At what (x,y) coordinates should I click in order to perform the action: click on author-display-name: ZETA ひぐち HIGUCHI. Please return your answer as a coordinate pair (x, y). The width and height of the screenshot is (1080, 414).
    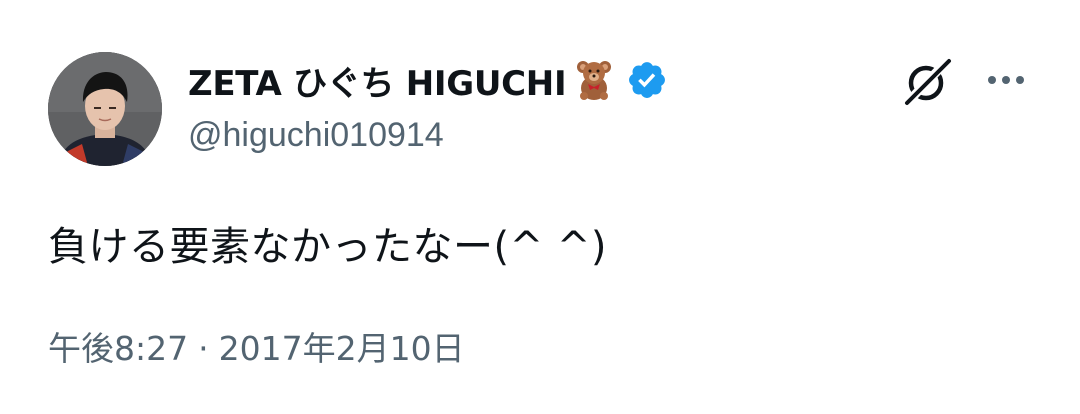
    Looking at the image, I should click on (377, 80).